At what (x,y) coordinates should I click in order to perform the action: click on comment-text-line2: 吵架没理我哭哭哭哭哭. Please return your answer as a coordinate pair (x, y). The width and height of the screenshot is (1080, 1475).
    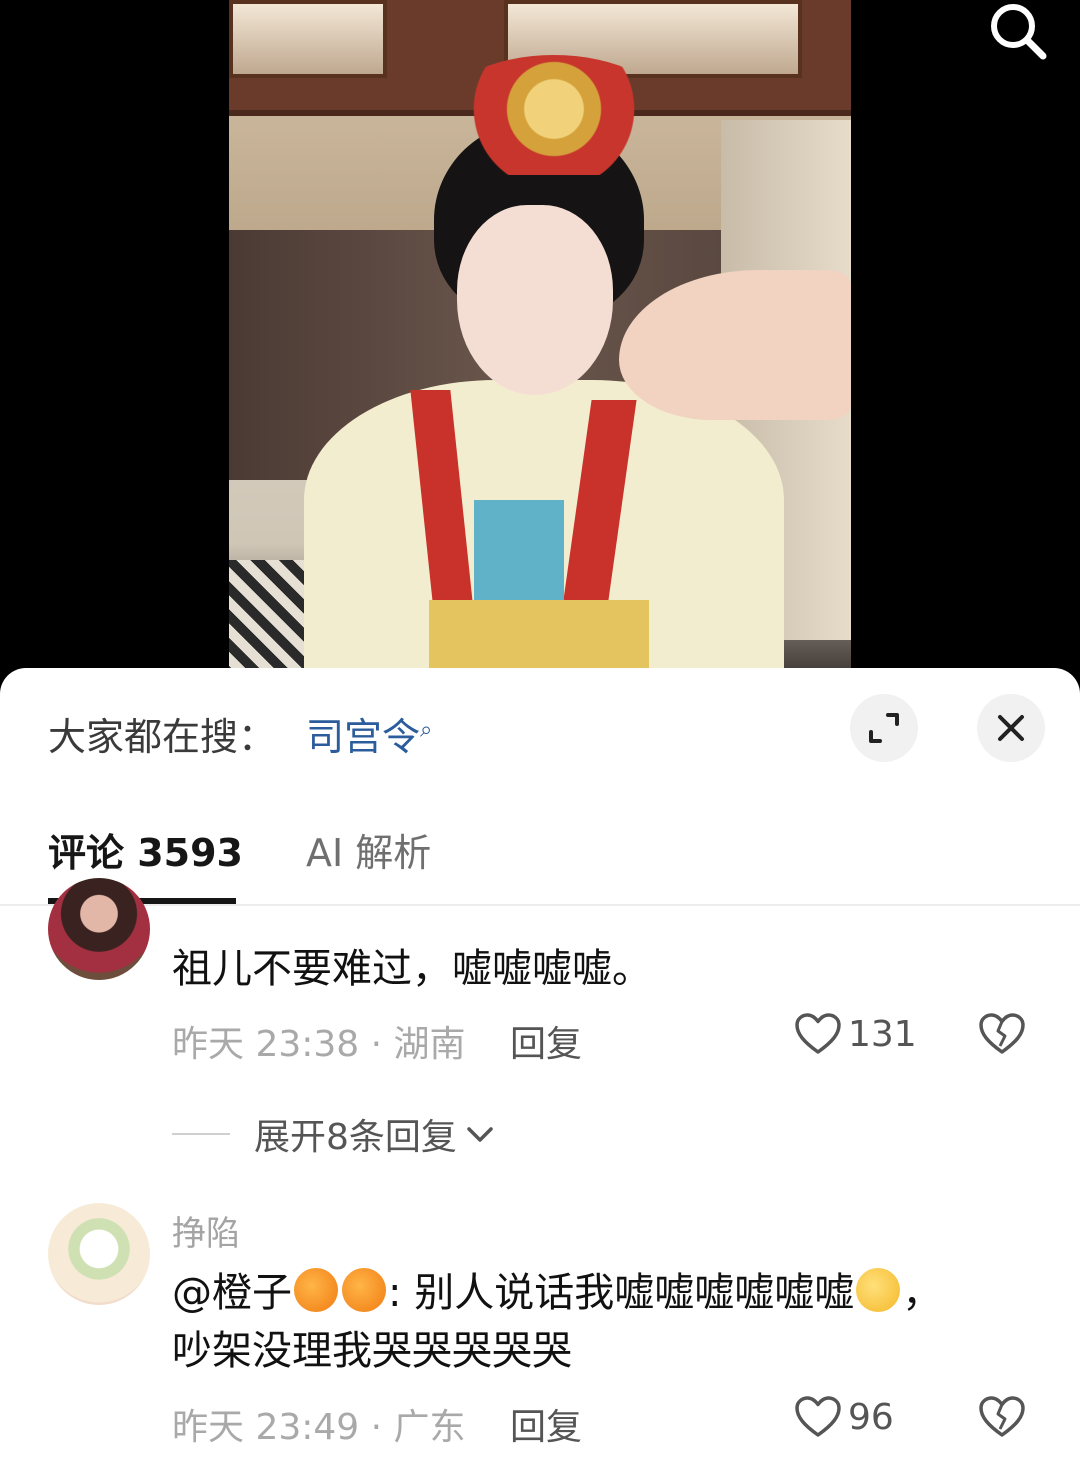
    Looking at the image, I should click on (372, 1351).